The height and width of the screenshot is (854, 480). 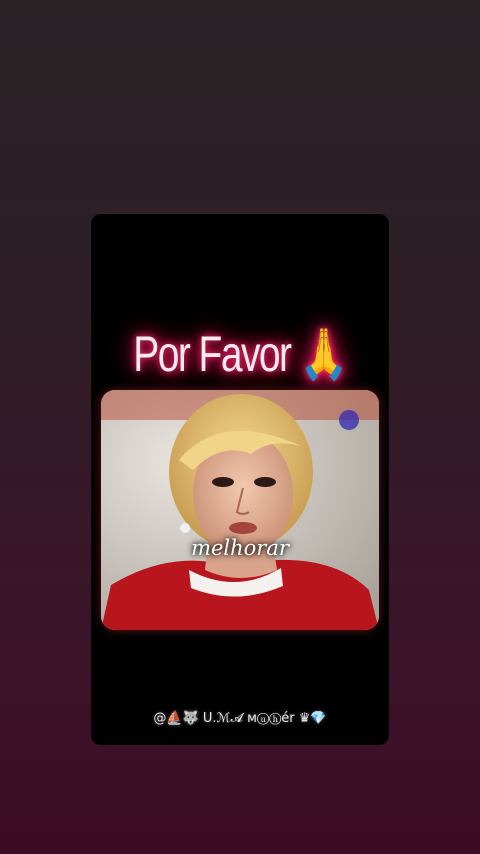 I want to click on user-signature: @⛵🐺 U.ℳ𝓐 ᴍⓤⓗér ♛💎, so click(x=240, y=718).